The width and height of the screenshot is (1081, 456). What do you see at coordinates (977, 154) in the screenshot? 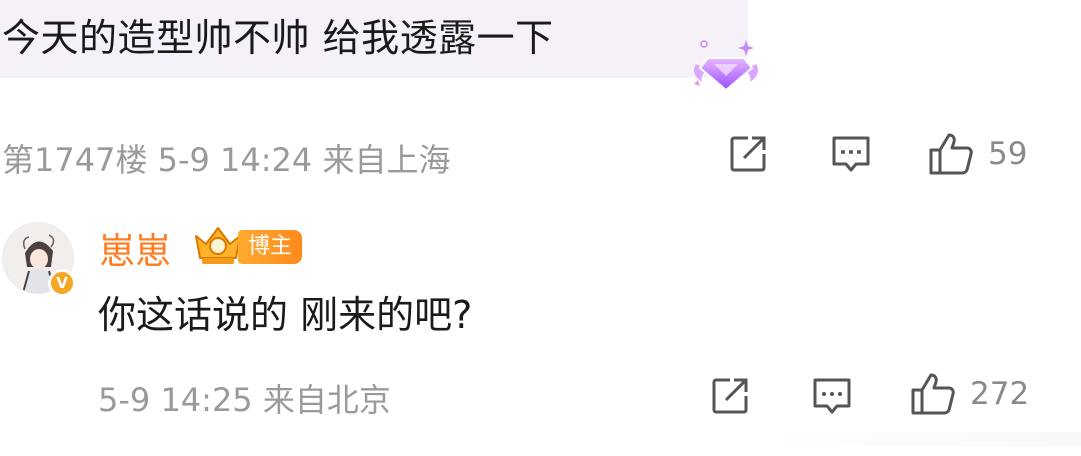
I see `like-button: 59` at bounding box center [977, 154].